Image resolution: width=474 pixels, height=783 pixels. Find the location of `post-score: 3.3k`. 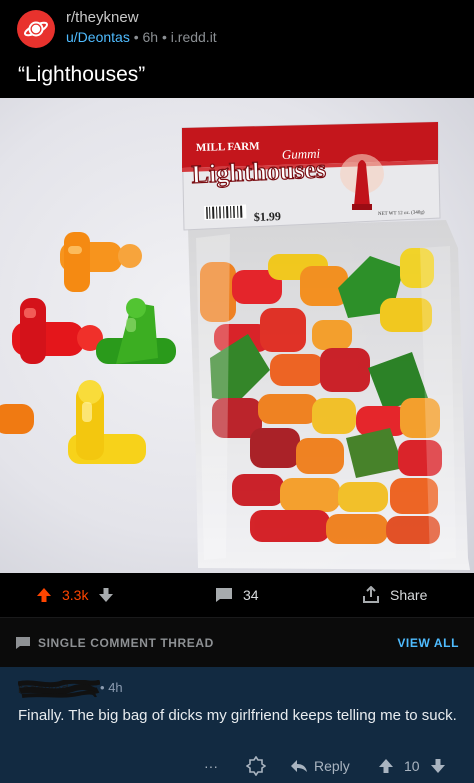

post-score: 3.3k is located at coordinates (75, 595).